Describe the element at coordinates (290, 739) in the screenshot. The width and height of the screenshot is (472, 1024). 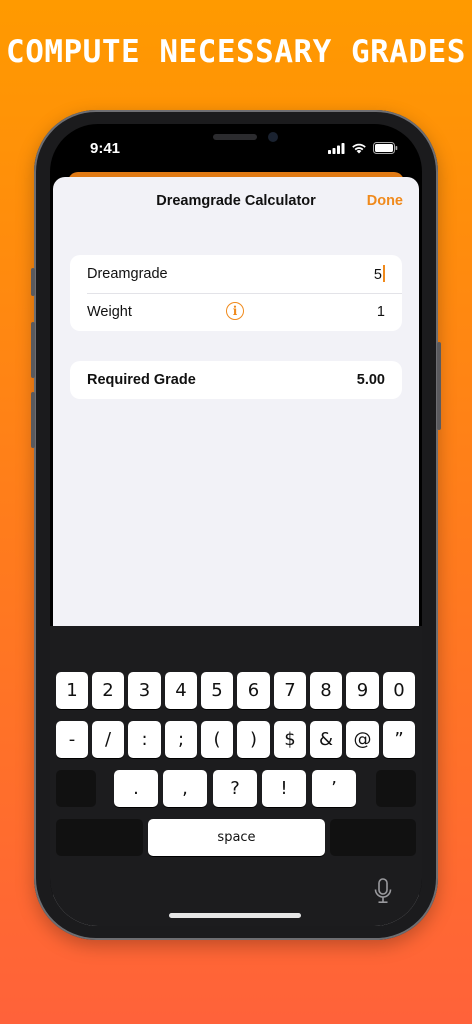
I see `key-dollar: $` at that location.